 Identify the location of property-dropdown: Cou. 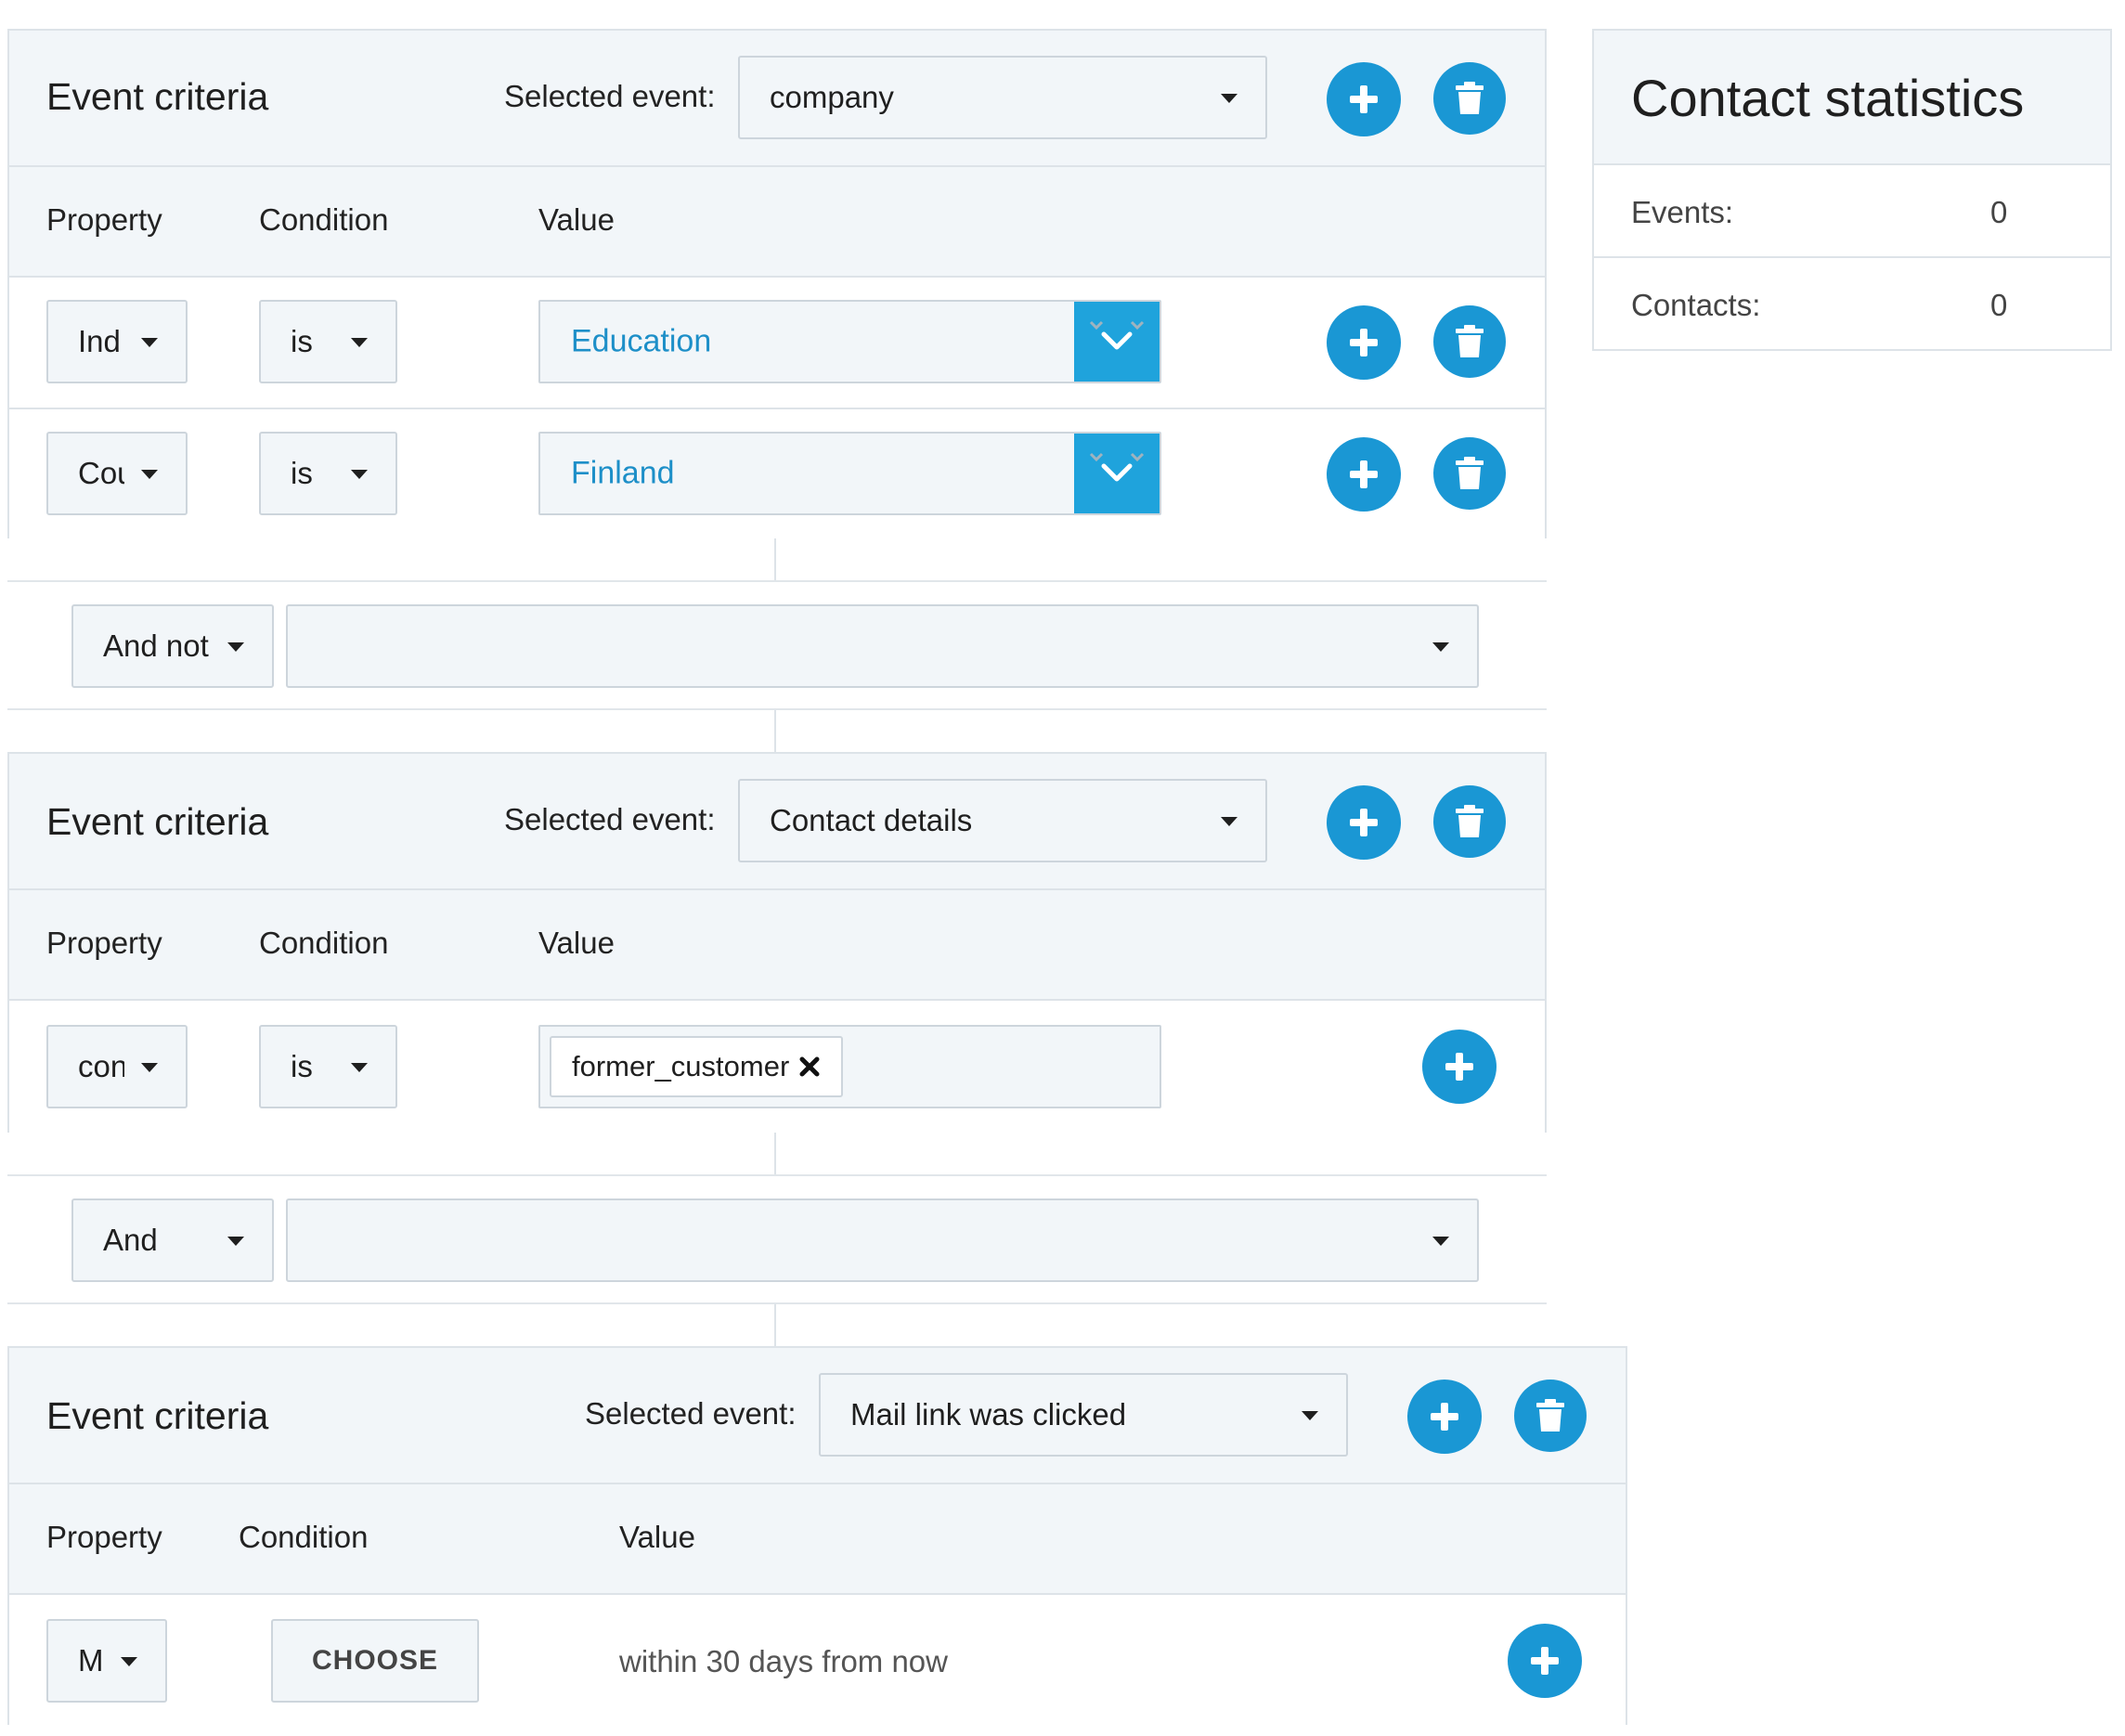
(117, 473).